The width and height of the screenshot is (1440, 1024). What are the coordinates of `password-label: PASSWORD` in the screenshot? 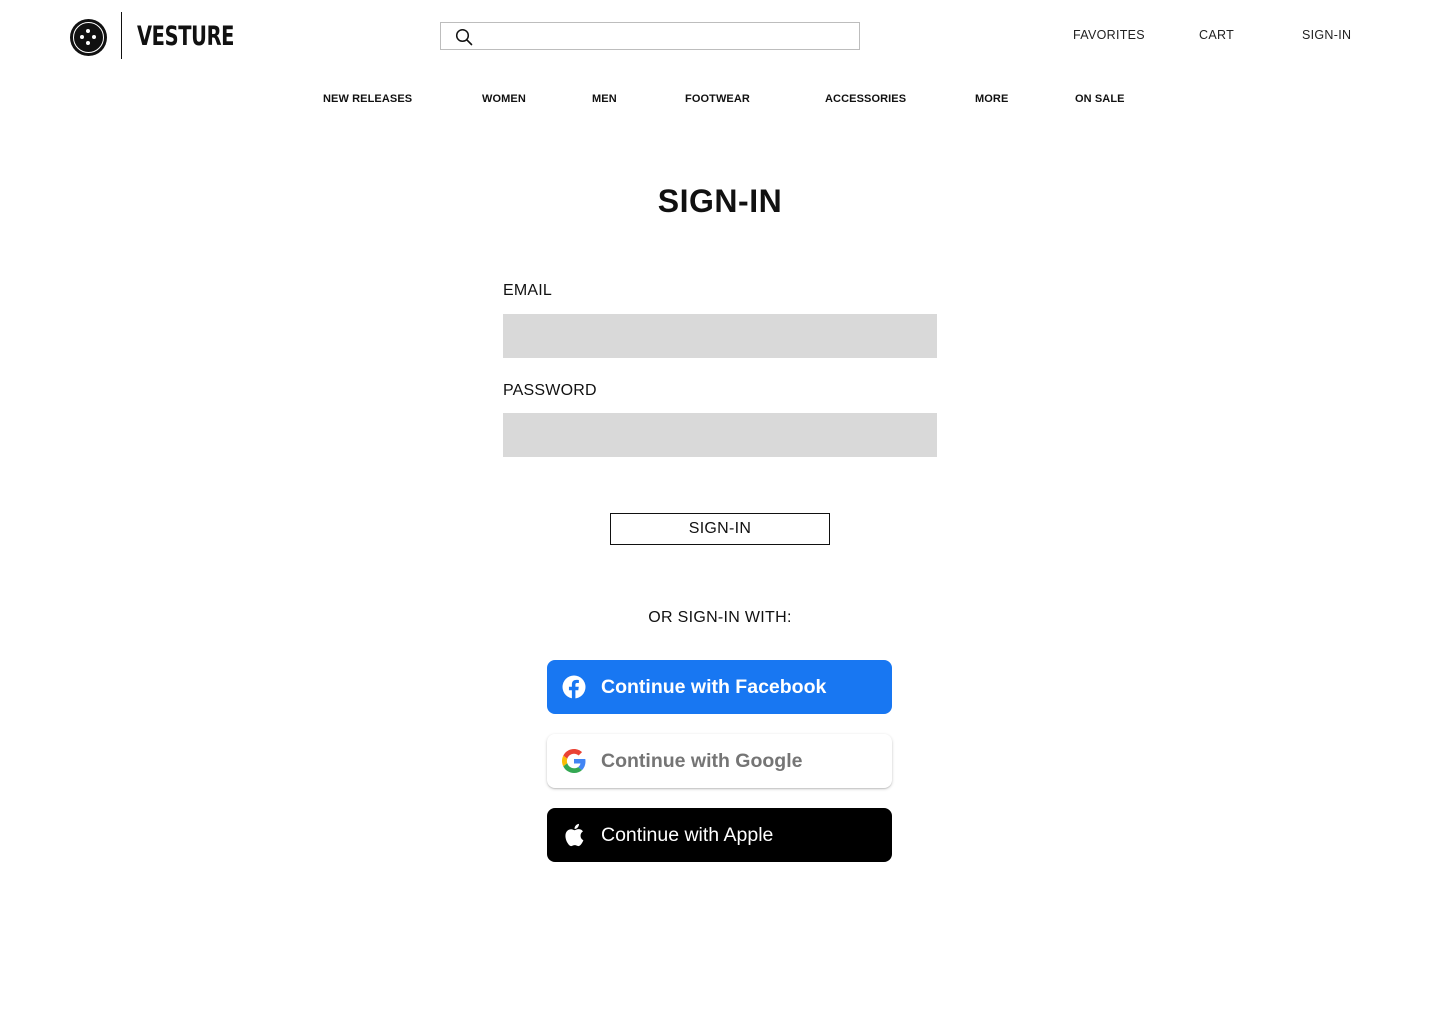 It's located at (550, 390).